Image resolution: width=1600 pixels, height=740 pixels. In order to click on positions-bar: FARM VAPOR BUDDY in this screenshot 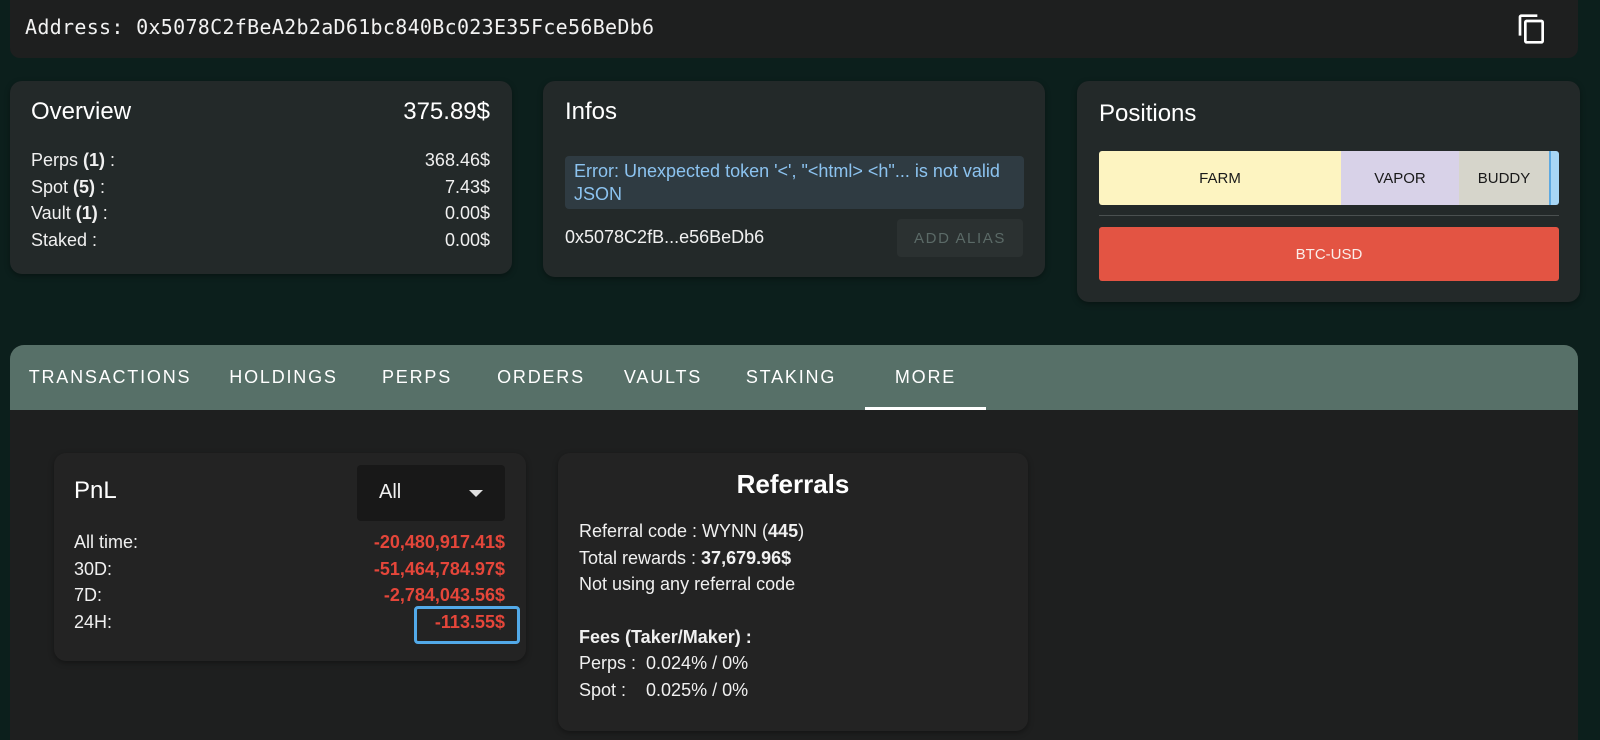, I will do `click(1329, 178)`.